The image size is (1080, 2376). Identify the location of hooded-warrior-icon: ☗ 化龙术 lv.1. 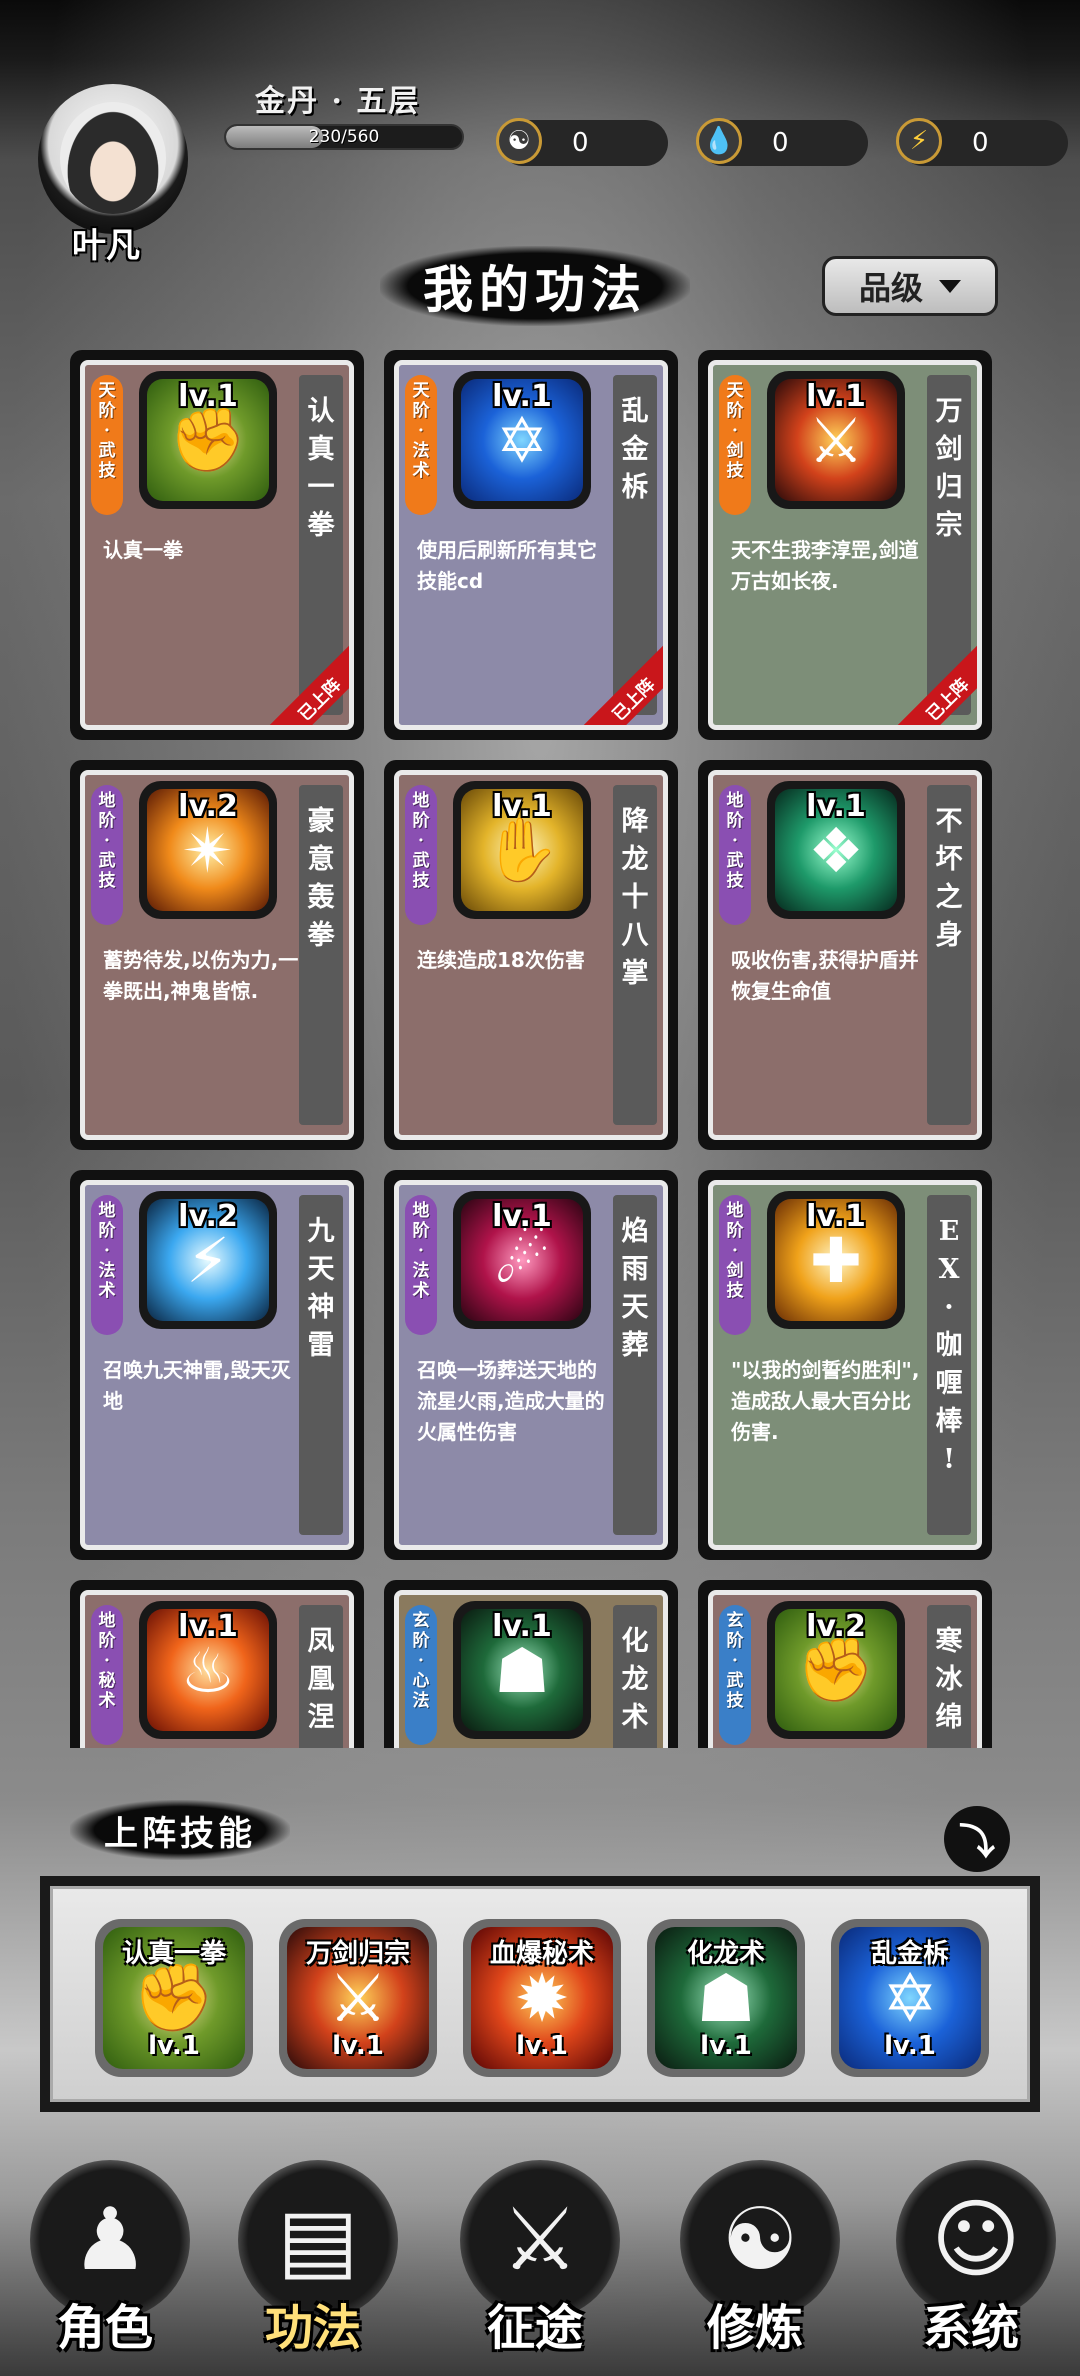
(726, 1998).